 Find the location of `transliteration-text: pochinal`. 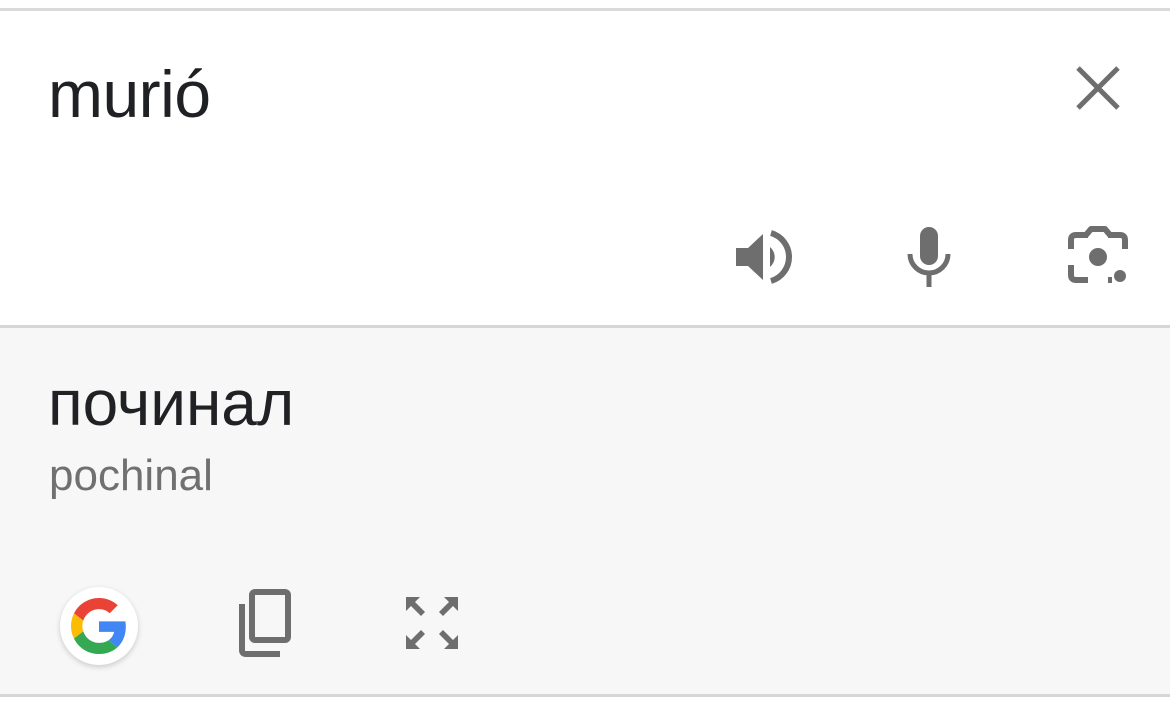

transliteration-text: pochinal is located at coordinates (131, 475).